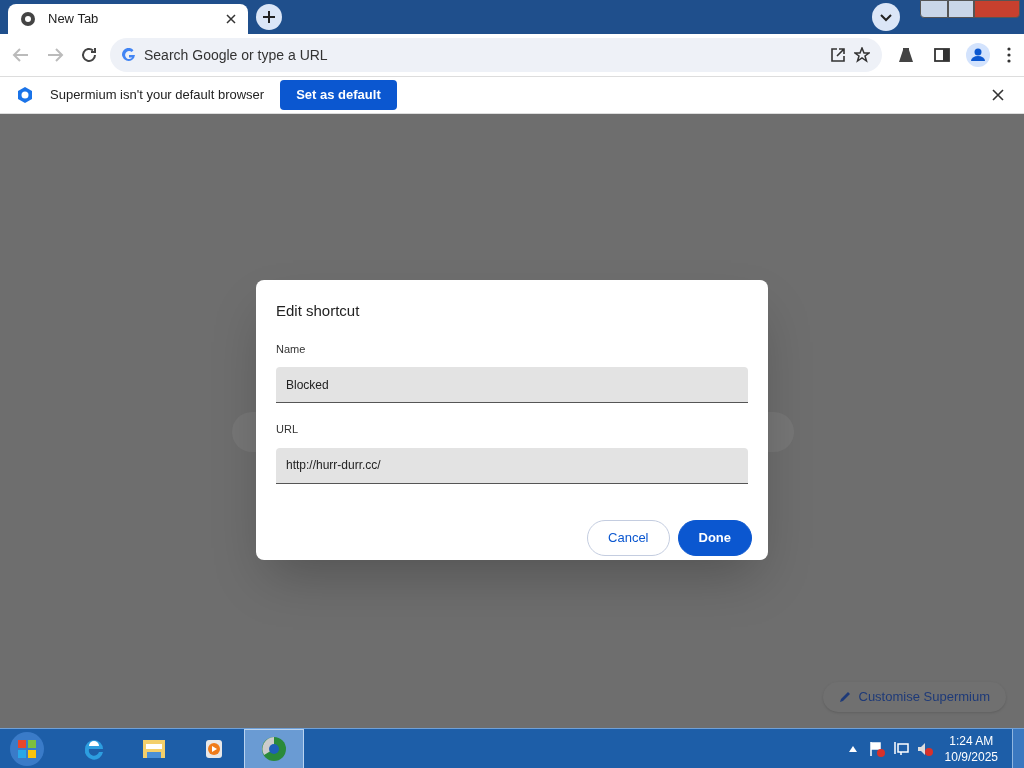 Image resolution: width=1024 pixels, height=768 pixels. I want to click on field-label: URL, so click(287, 429).